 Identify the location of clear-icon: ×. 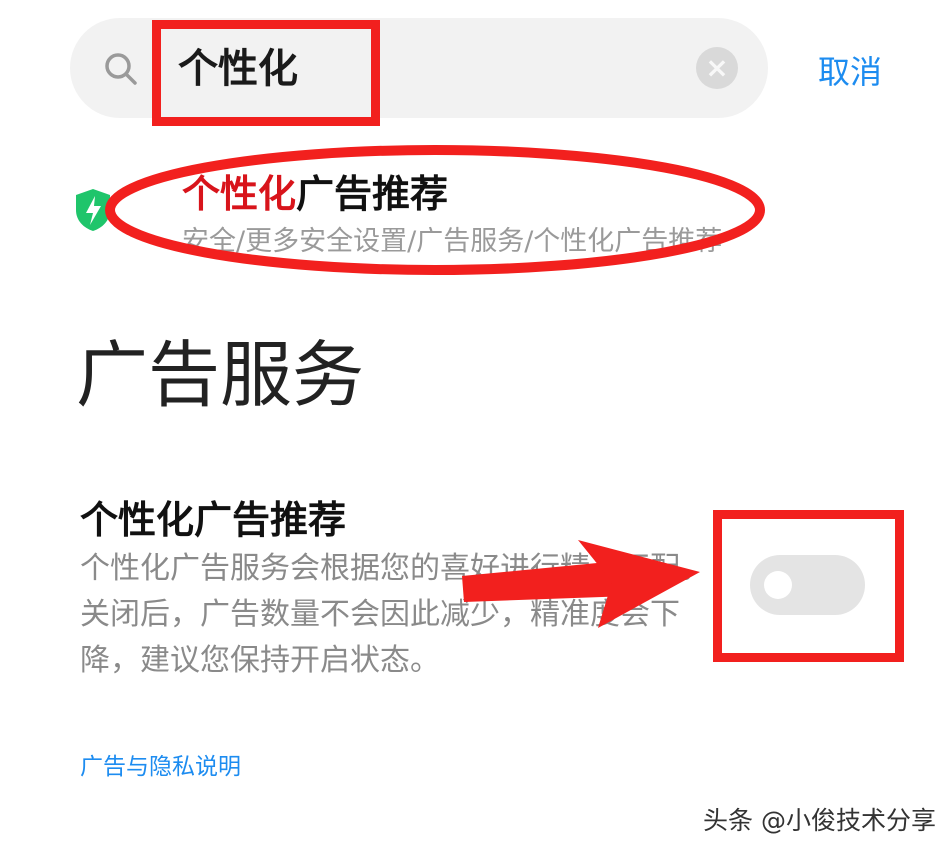
(717, 68).